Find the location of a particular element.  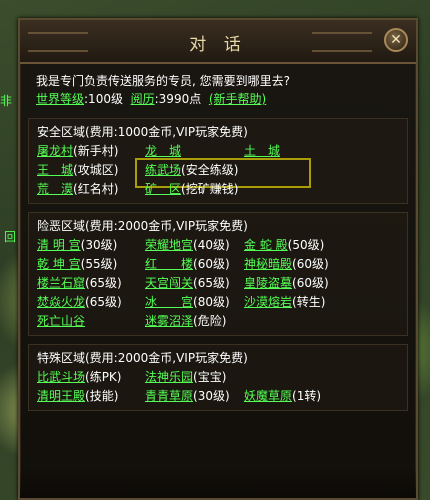

destination-entry: 冰 宫(80级) is located at coordinates (187, 302).